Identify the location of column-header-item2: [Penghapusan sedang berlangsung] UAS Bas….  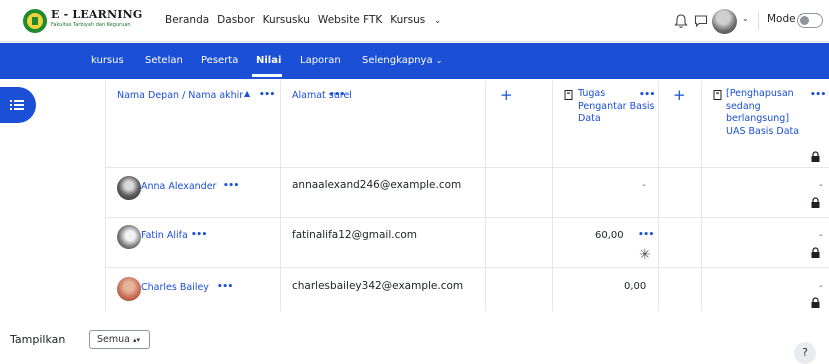
(762, 113).